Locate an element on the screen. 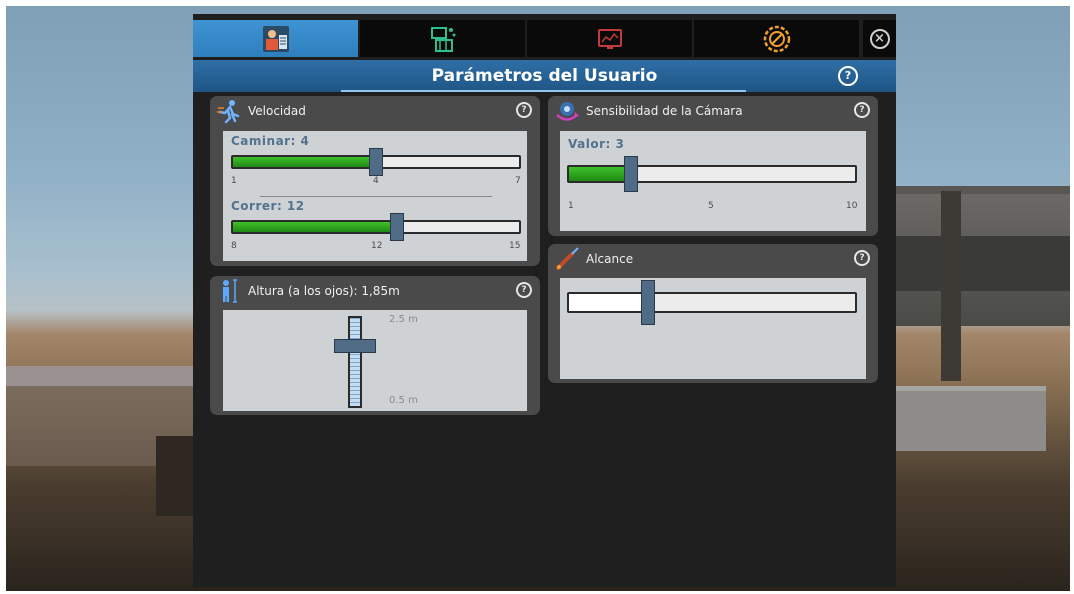 This screenshot has height=594, width=1074. reach-slider is located at coordinates (712, 302).